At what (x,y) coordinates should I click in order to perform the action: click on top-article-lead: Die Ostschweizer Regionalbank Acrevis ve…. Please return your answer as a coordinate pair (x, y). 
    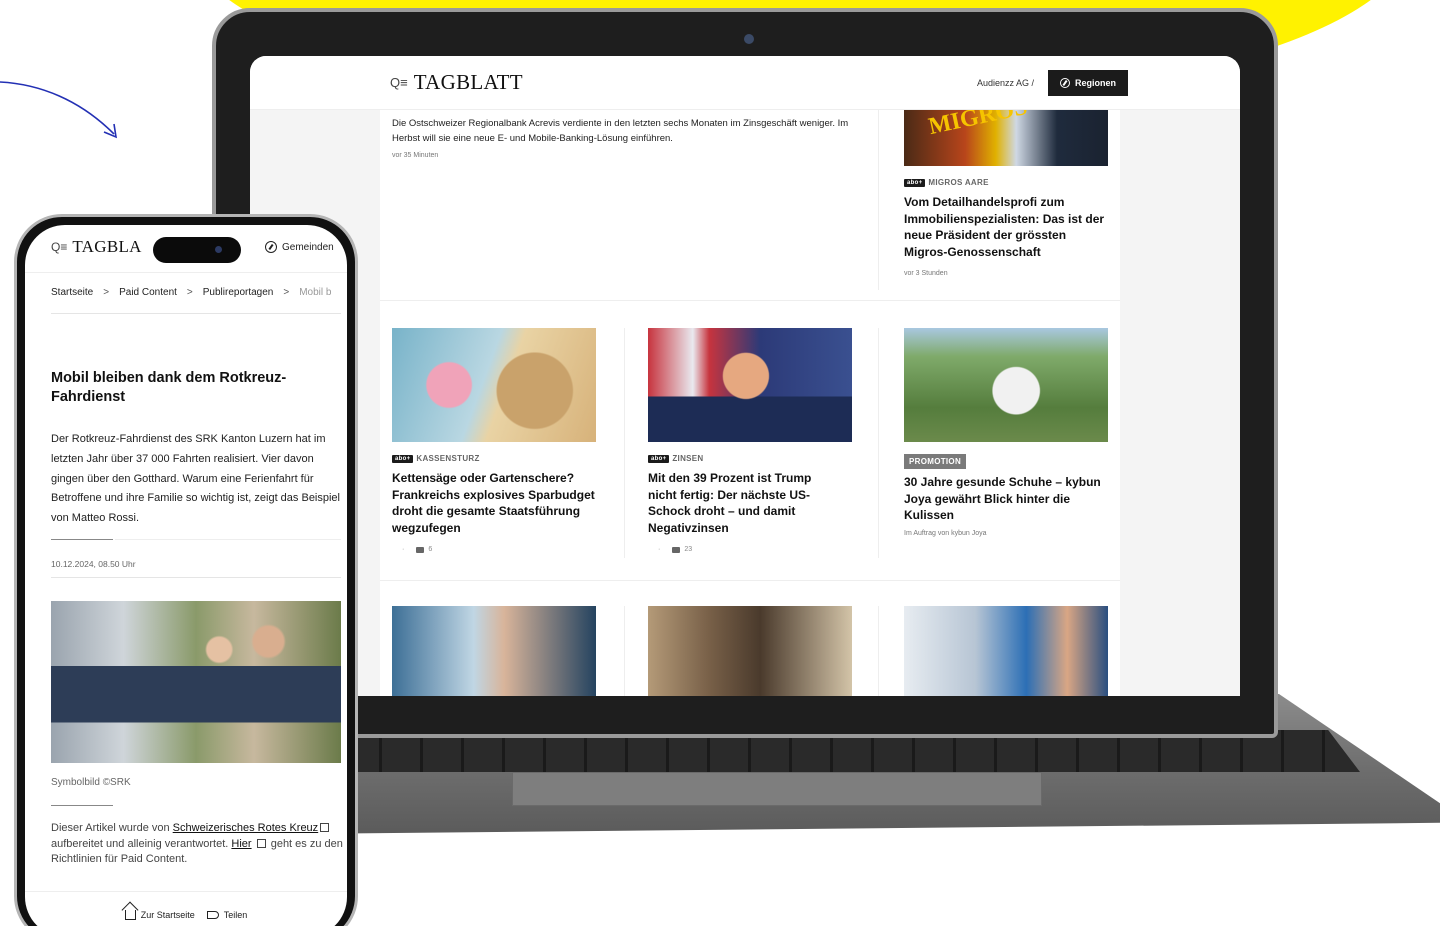
    Looking at the image, I should click on (627, 131).